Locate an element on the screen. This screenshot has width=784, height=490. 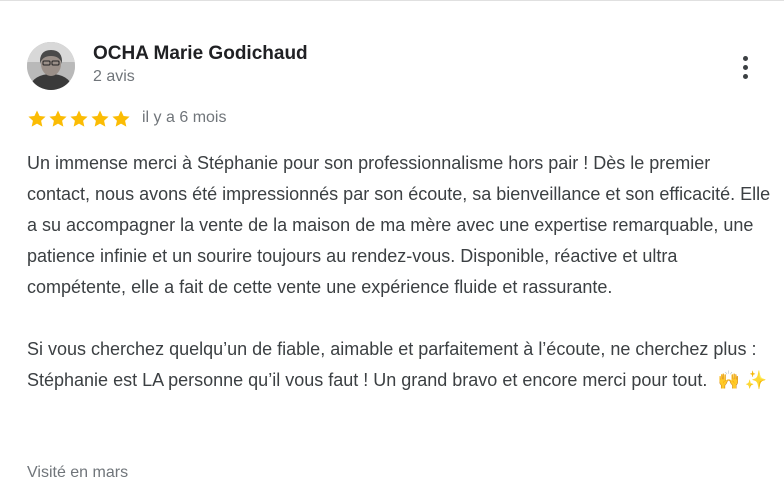
avatar-photo is located at coordinates (51, 66).